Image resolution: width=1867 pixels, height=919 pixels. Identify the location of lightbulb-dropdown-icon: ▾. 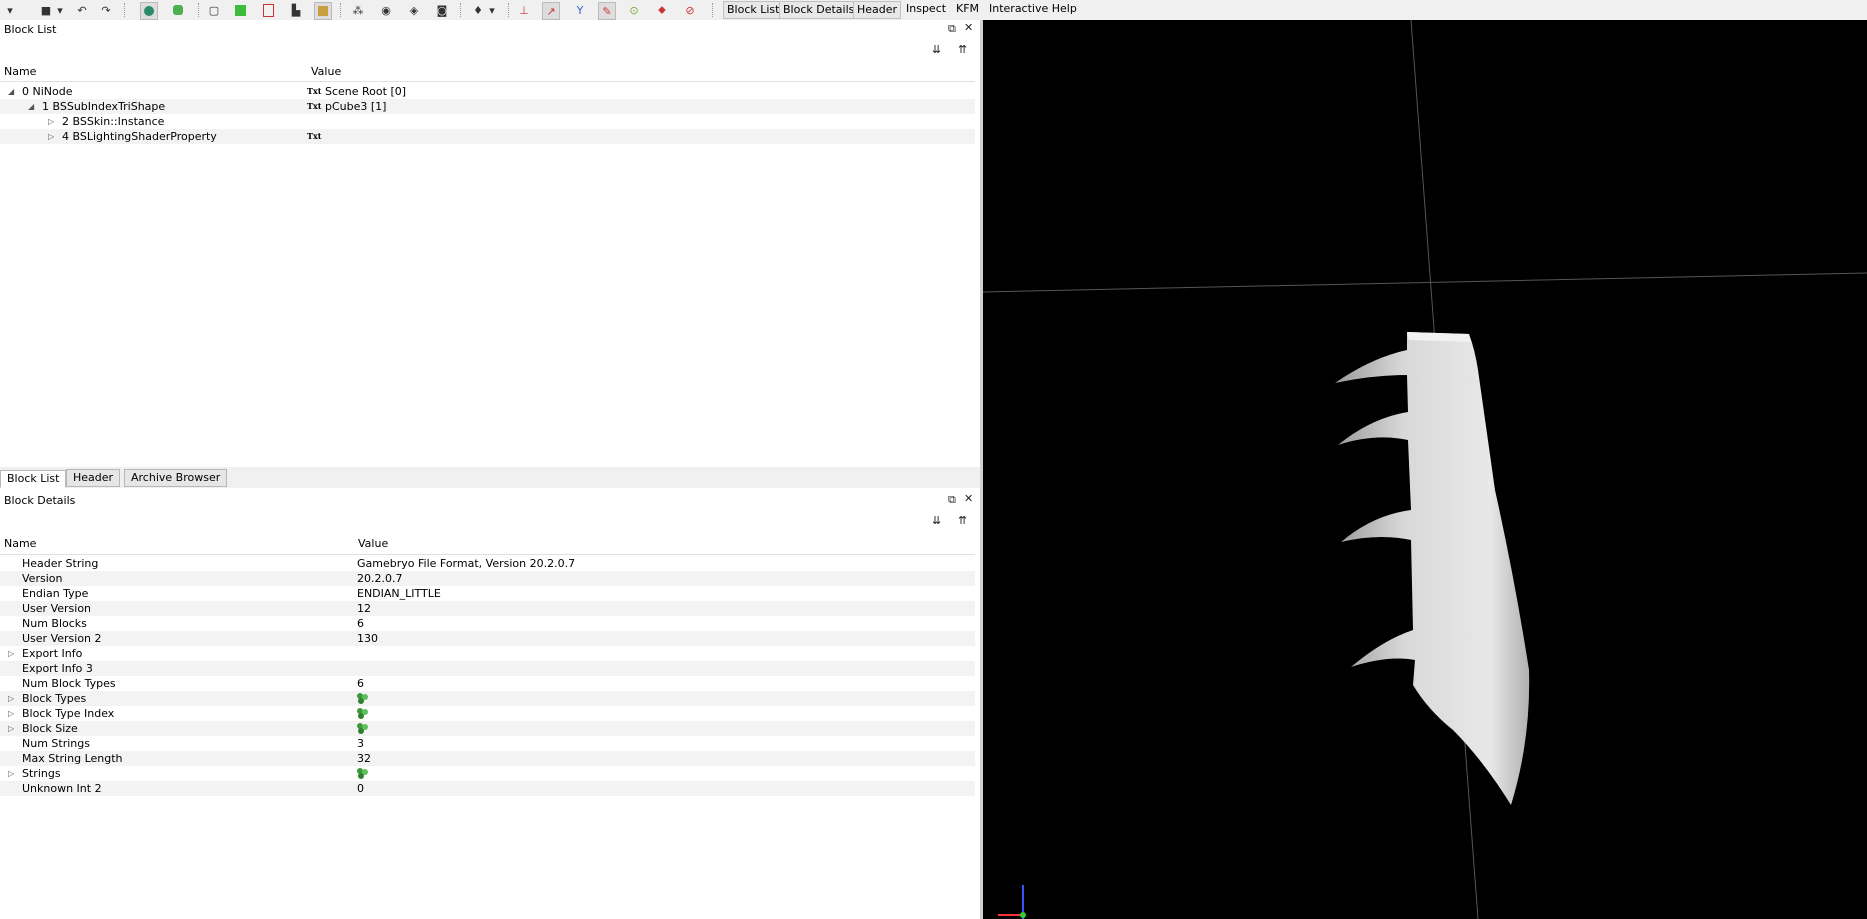
(492, 10).